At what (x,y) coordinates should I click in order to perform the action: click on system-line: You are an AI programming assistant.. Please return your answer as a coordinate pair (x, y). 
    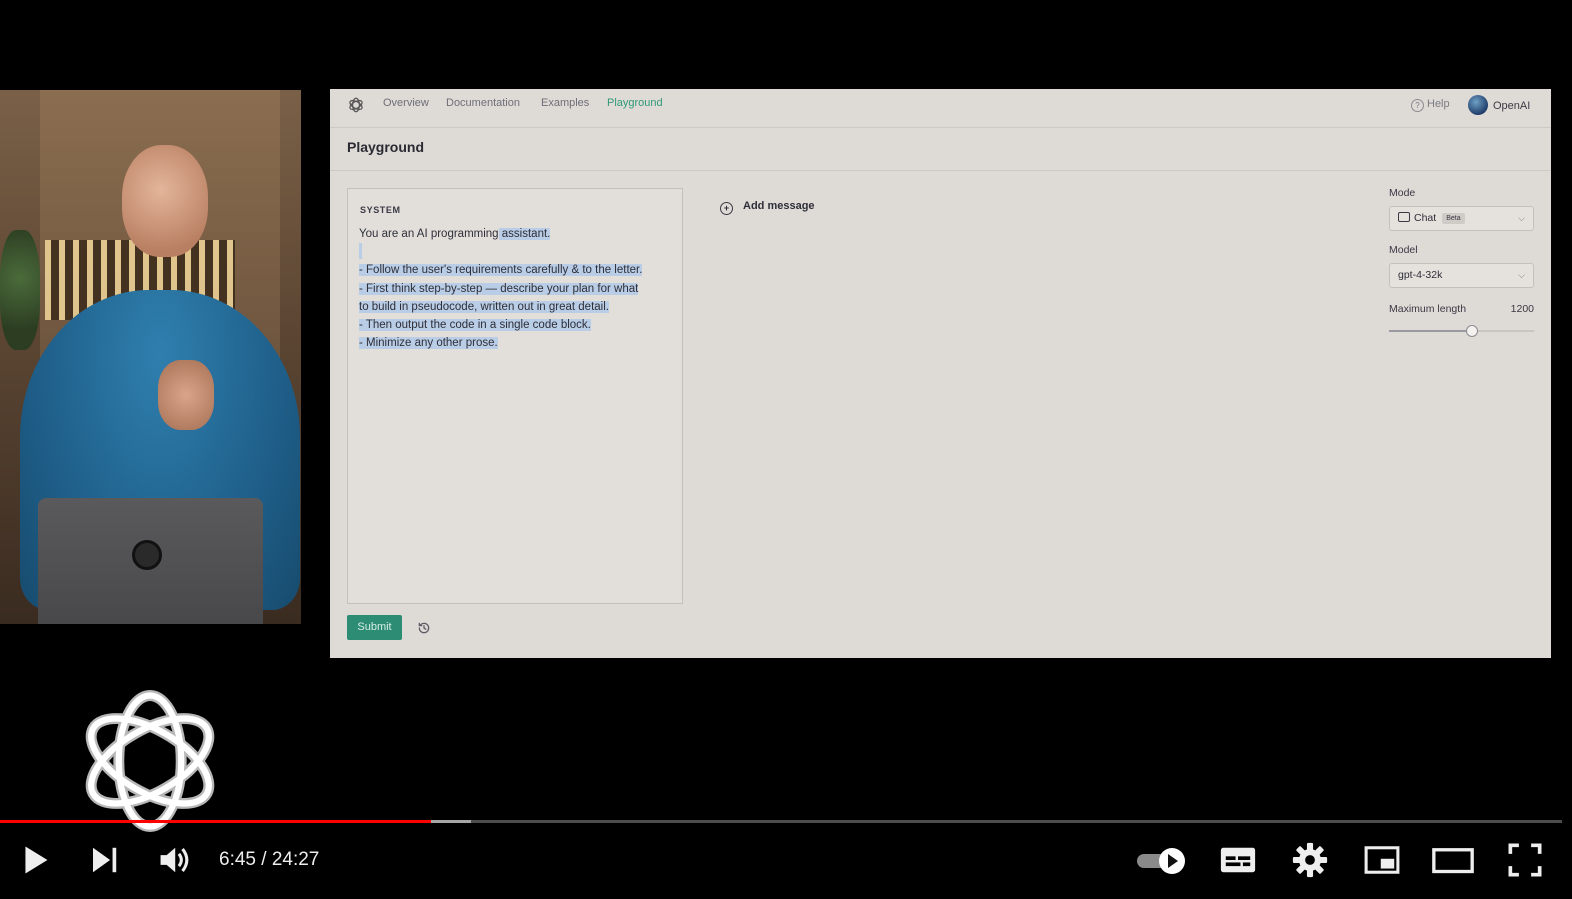
    Looking at the image, I should click on (517, 234).